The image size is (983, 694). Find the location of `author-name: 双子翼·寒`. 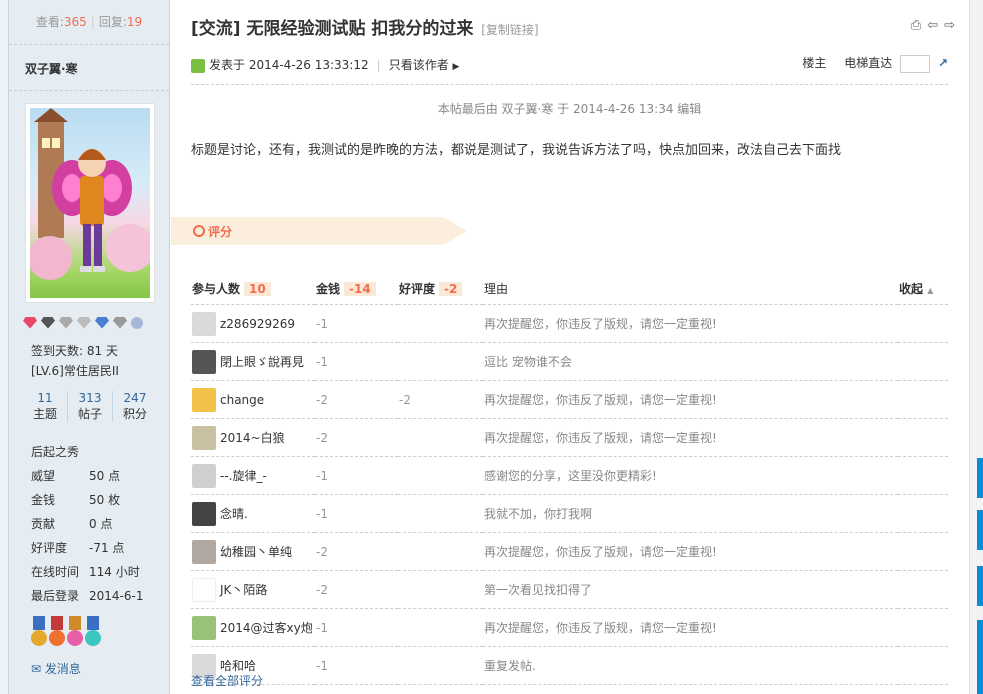

author-name: 双子翼·寒 is located at coordinates (89, 68).